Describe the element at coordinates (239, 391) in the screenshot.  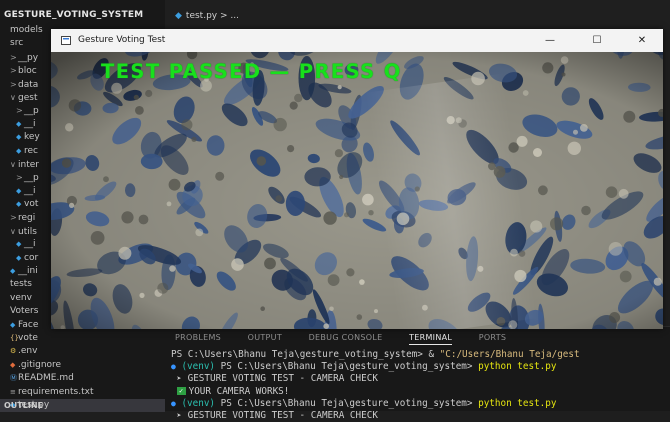
I see `terminal-text: YOUR CAMERA WORKS!` at that location.